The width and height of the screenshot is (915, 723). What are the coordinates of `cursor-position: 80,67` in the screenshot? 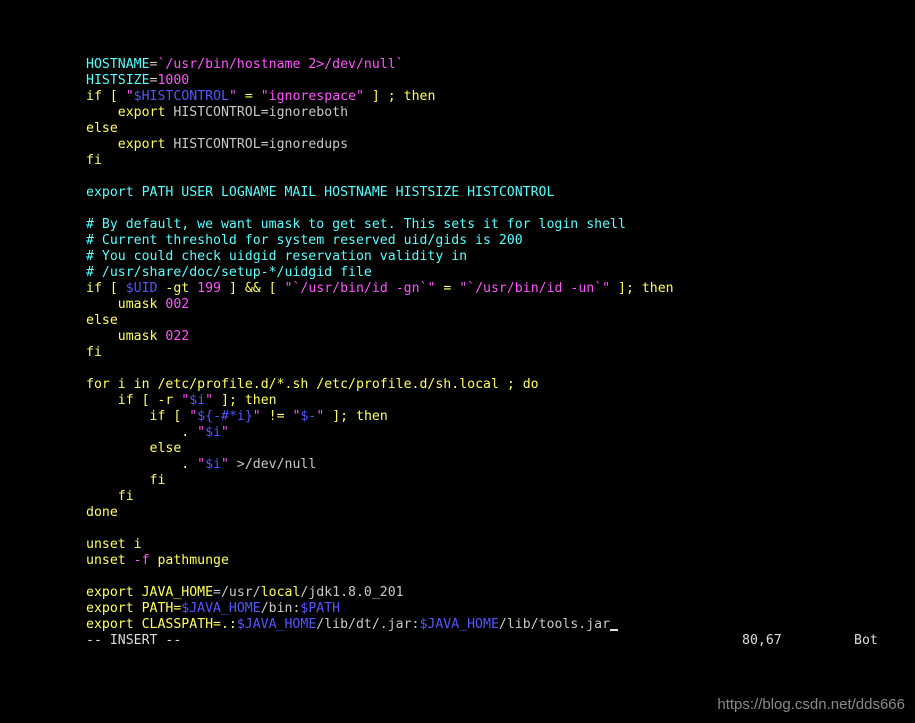 It's located at (762, 640).